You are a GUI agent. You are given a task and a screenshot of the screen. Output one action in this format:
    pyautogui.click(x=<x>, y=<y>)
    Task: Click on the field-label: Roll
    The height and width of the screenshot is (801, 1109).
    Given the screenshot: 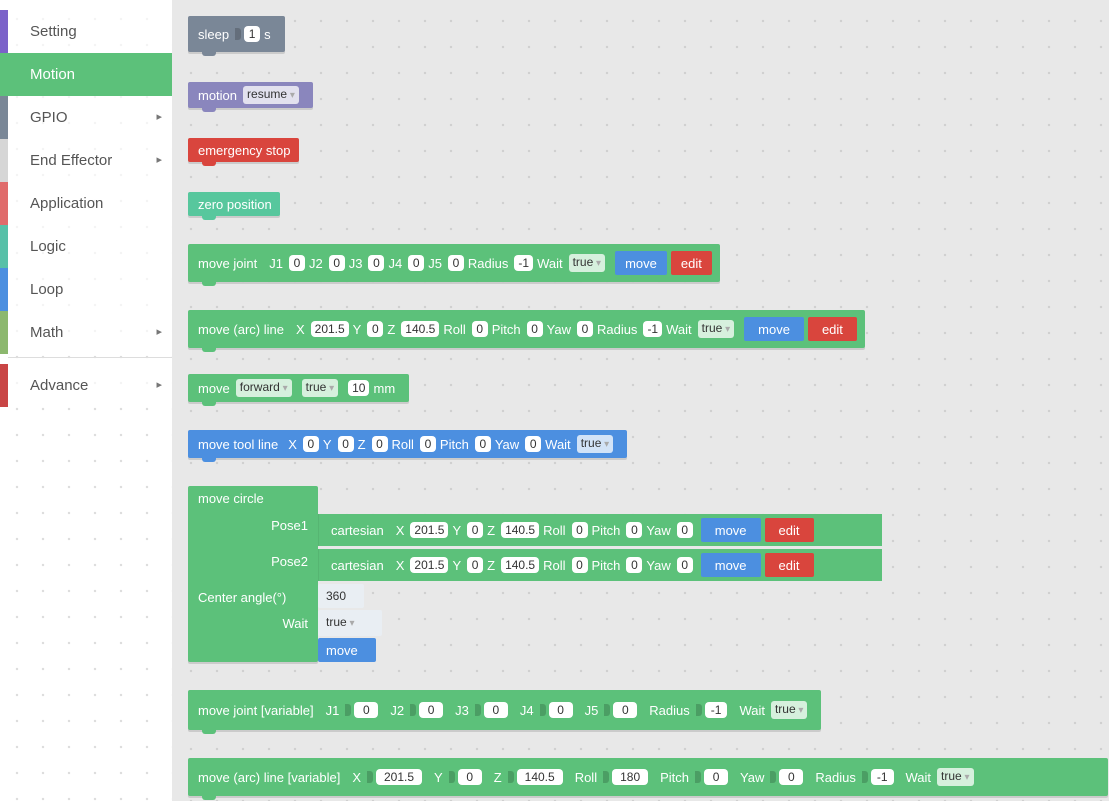 What is the action you would take?
    pyautogui.click(x=402, y=444)
    